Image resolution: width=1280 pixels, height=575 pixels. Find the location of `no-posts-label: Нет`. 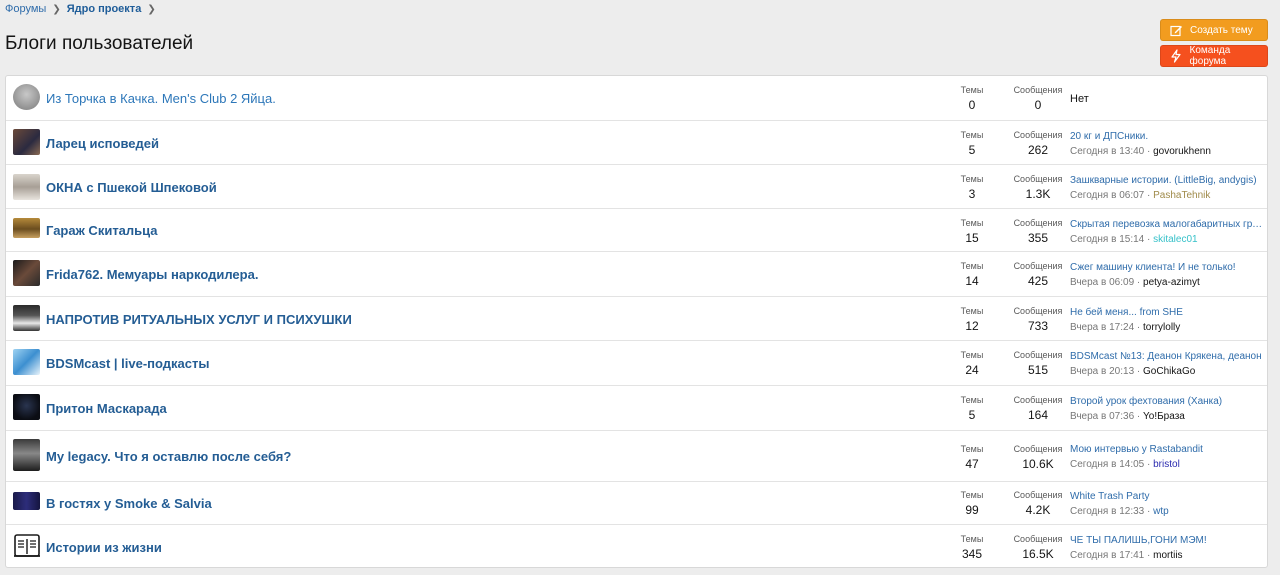

no-posts-label: Нет is located at coordinates (1079, 99).